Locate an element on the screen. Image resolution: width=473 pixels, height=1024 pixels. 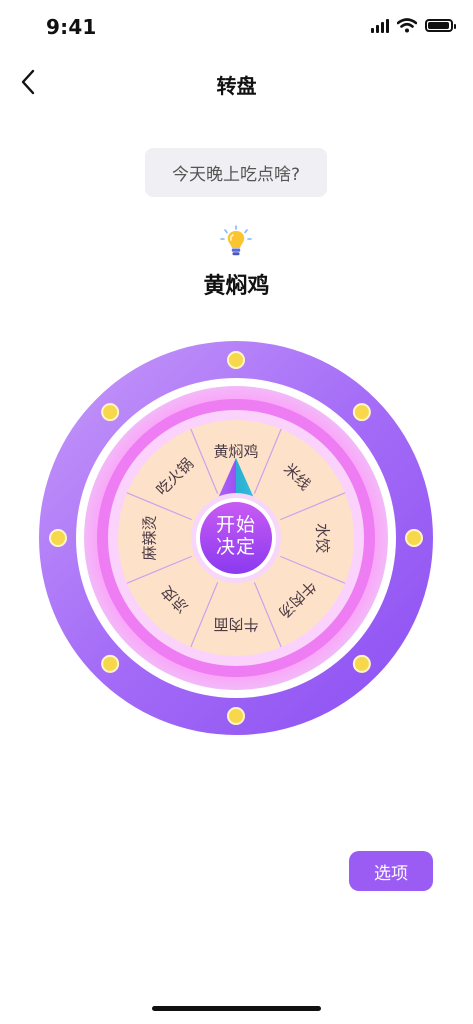
status-icons is located at coordinates (413, 25).